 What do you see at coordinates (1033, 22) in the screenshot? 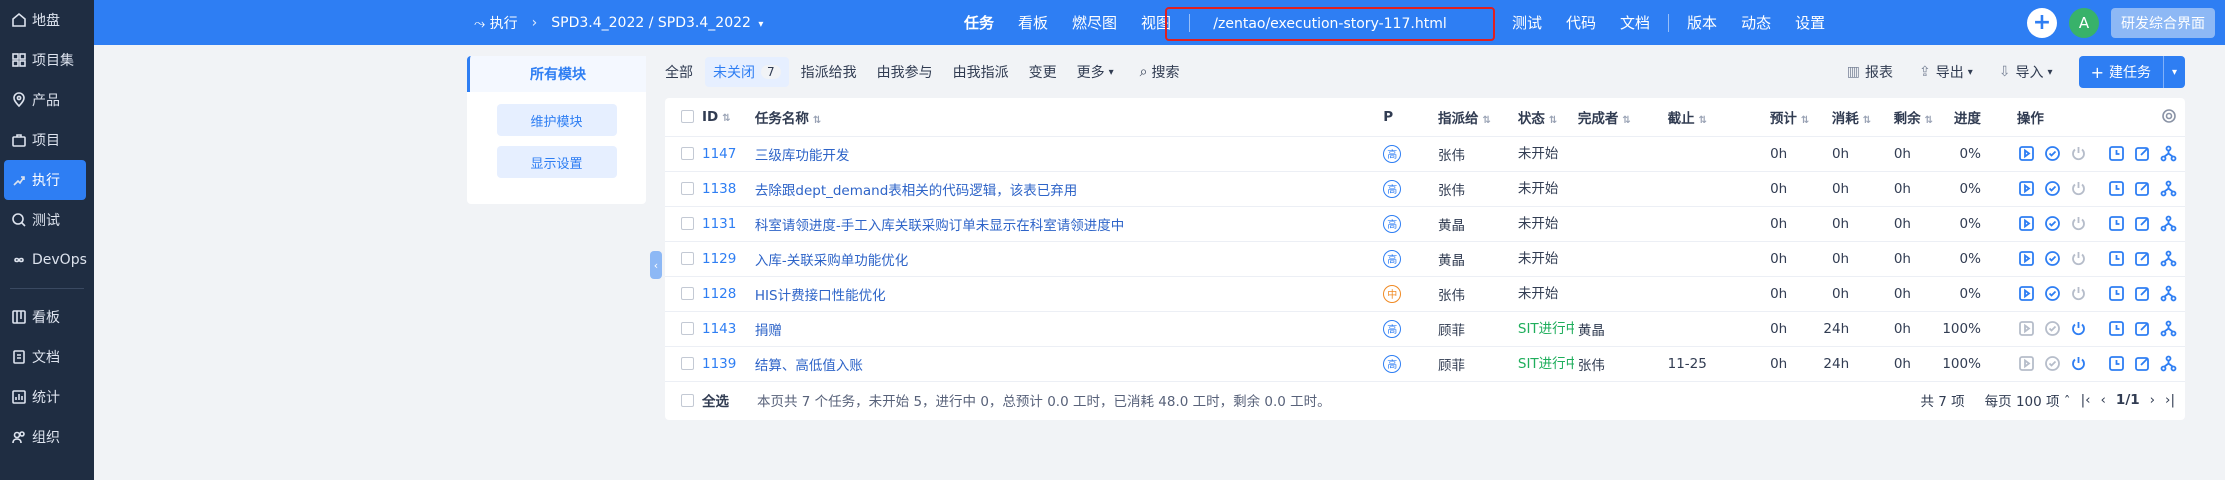
I see `header-tab-1: 看板` at bounding box center [1033, 22].